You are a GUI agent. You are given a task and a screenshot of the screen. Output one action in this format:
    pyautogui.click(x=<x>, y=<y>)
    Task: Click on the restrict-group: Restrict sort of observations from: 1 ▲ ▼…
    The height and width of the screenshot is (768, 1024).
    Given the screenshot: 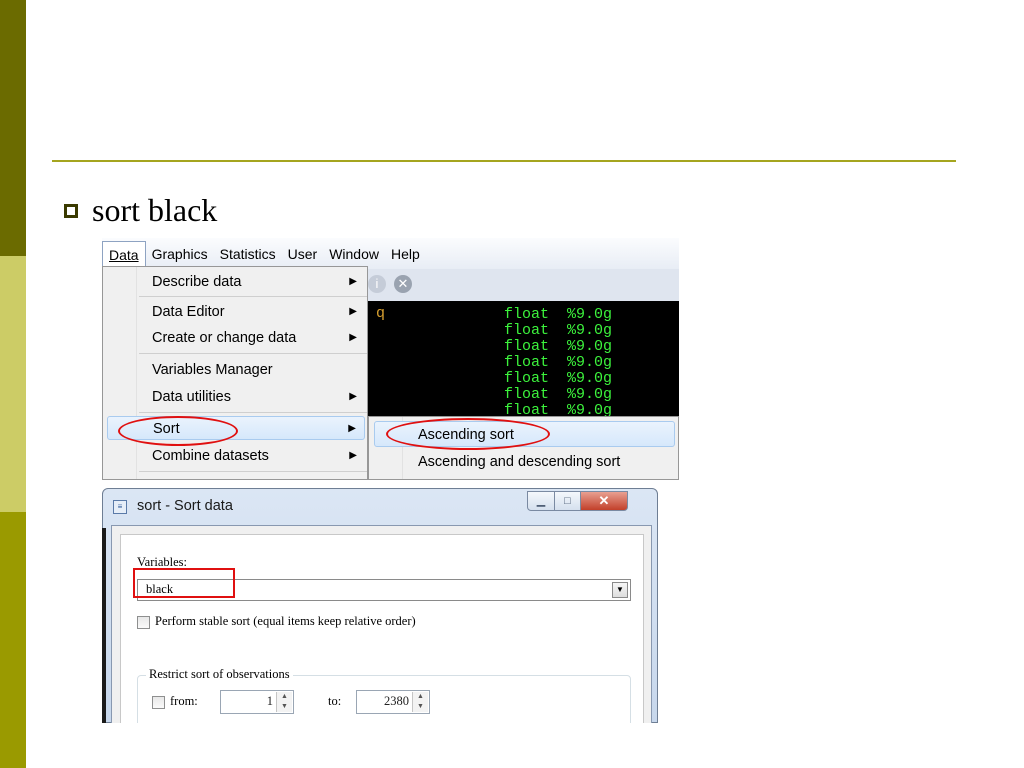 What is the action you would take?
    pyautogui.click(x=384, y=695)
    